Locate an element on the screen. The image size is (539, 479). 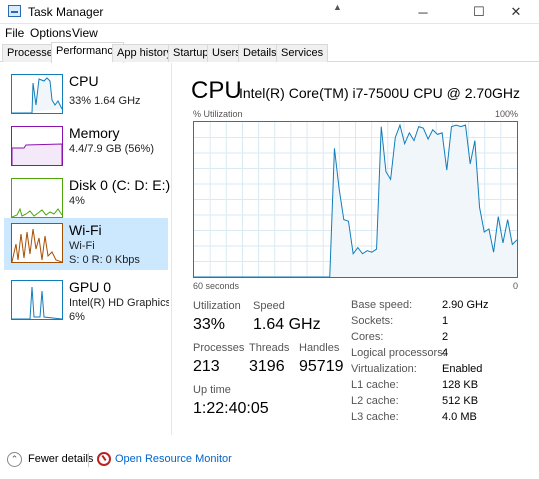
spec-label: Virtualization: is located at coordinates (384, 369).